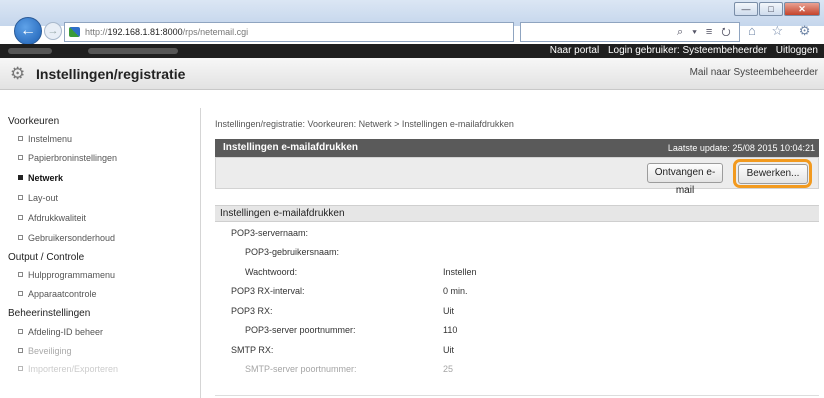  Describe the element at coordinates (685, 179) in the screenshot. I see `receive-email-button: Ontvangen e-mail` at that location.